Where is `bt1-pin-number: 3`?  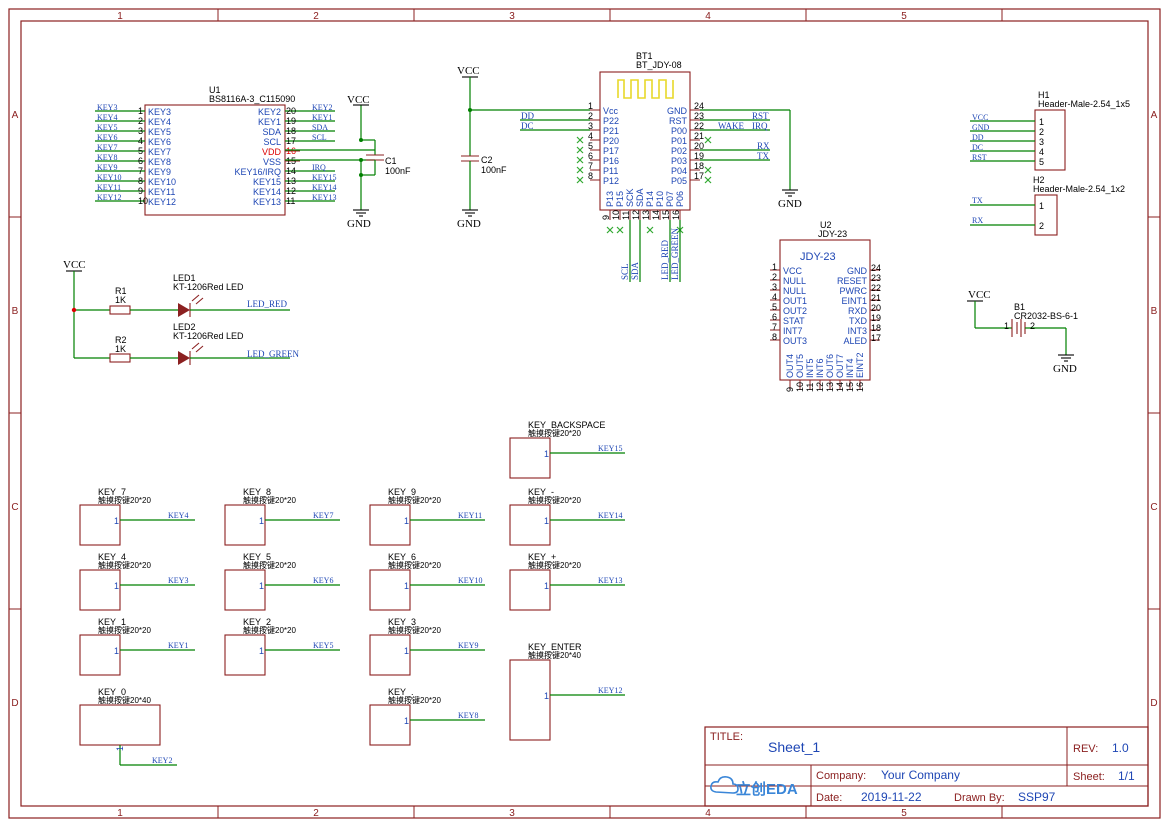
bt1-pin-number: 3 is located at coordinates (590, 126).